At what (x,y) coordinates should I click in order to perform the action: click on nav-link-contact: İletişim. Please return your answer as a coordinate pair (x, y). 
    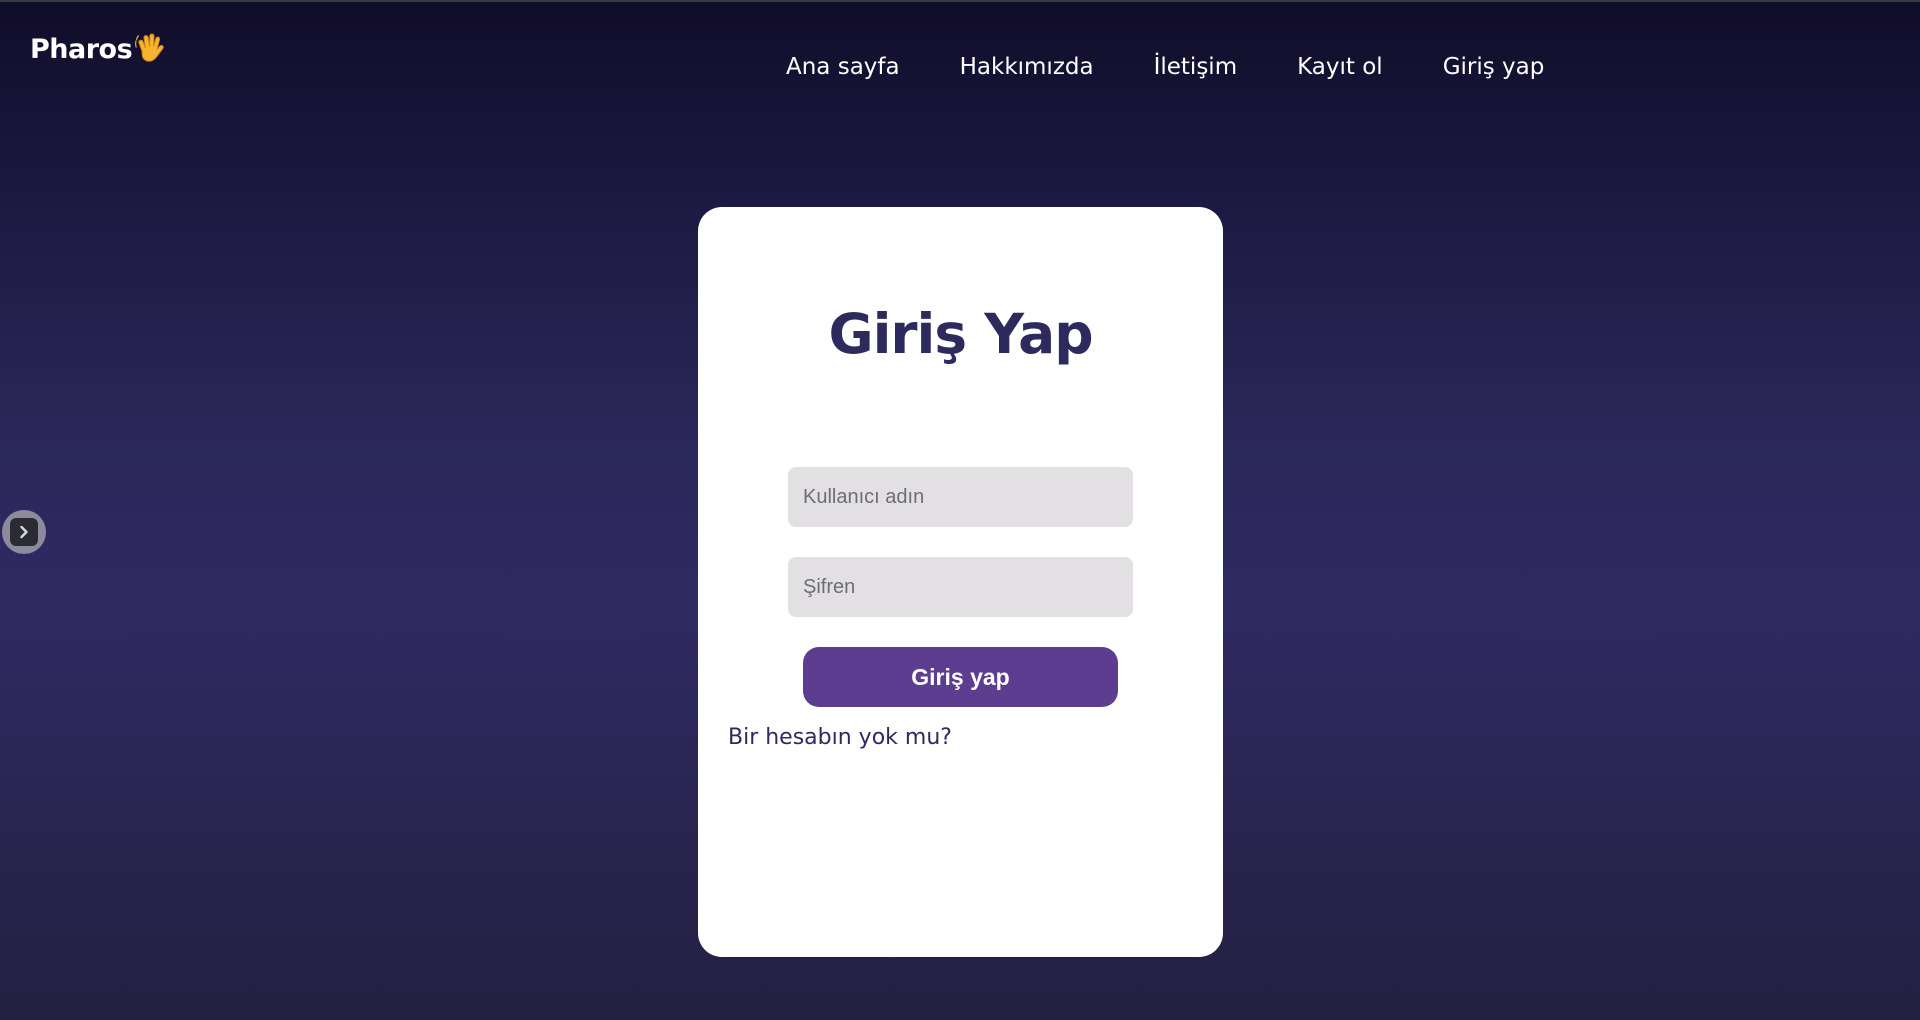
    Looking at the image, I should click on (1196, 67).